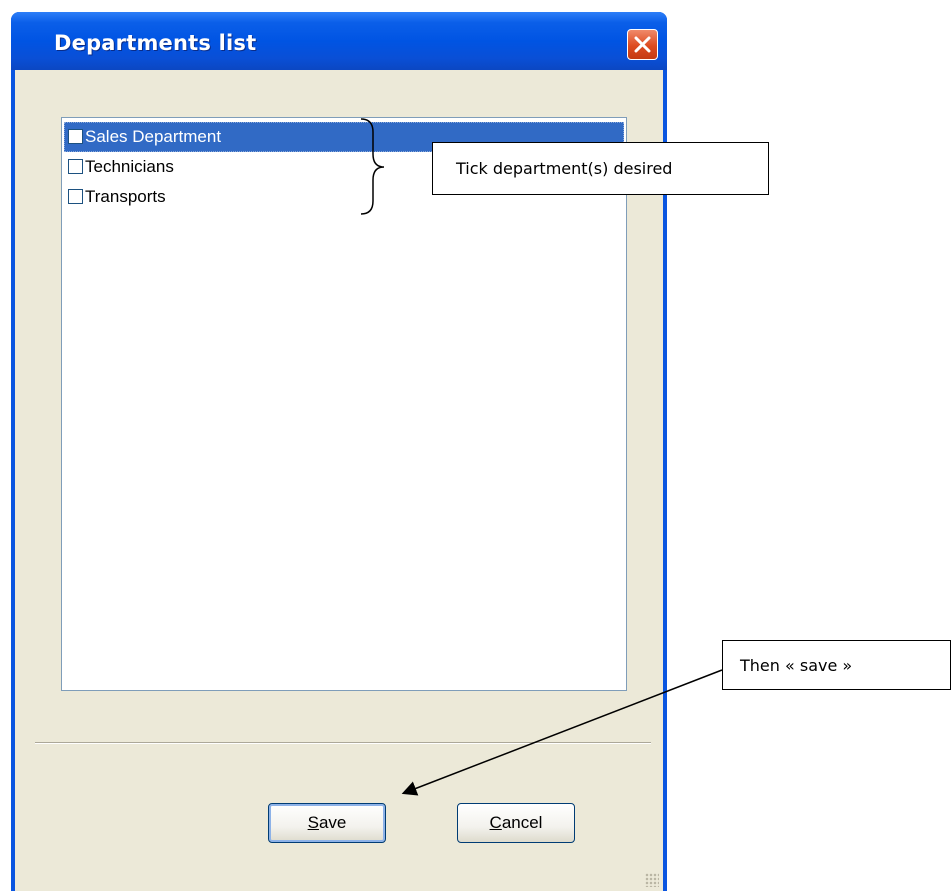 This screenshot has height=891, width=951. Describe the element at coordinates (796, 665) in the screenshot. I see `callout-text: Then « save »` at that location.